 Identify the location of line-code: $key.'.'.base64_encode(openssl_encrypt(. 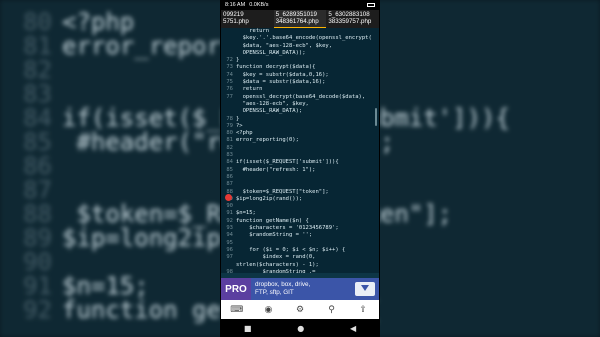
(304, 38).